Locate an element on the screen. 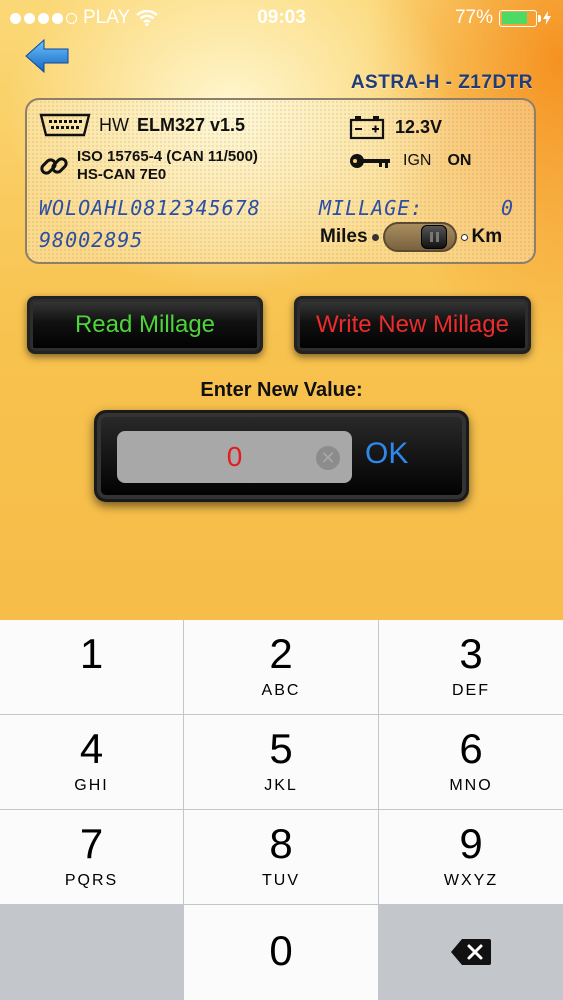 This screenshot has height=1000, width=563. millage-value: 0 is located at coordinates (507, 208).